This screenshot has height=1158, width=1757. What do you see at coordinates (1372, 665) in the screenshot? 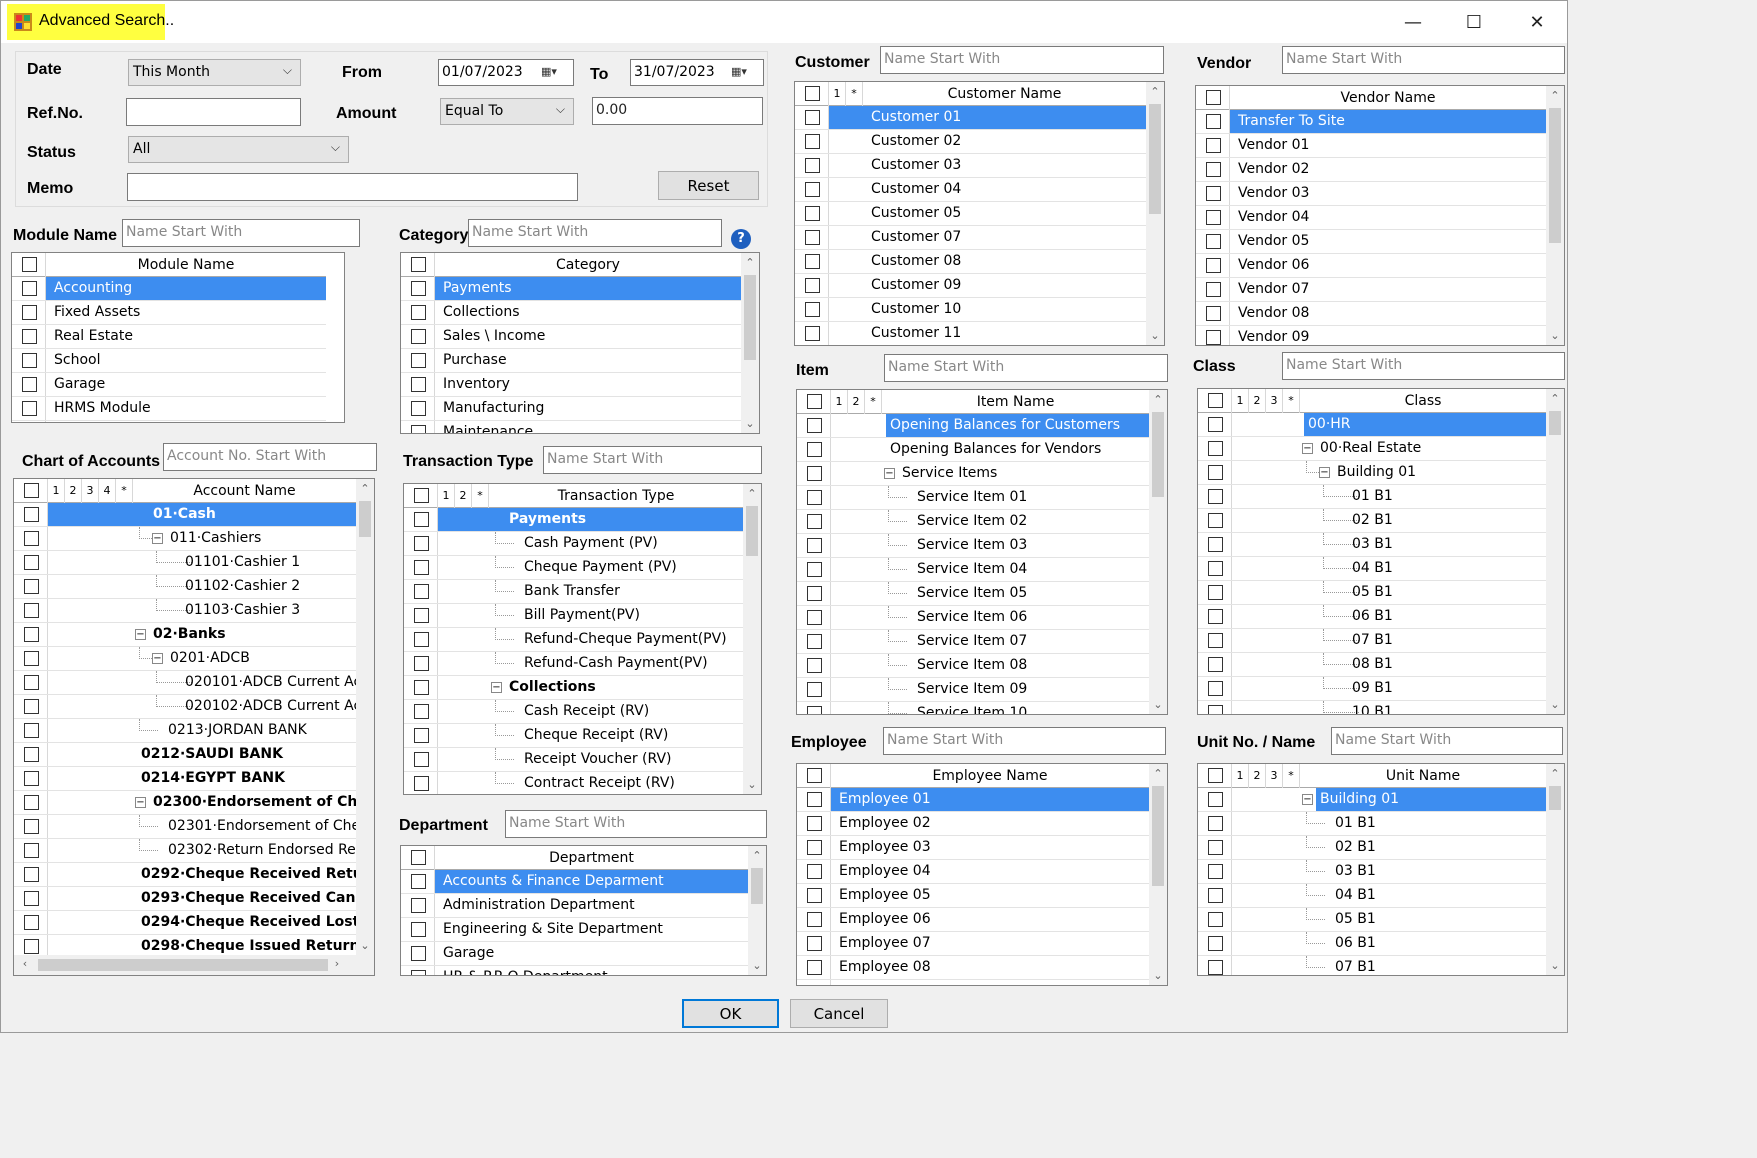
I see `klass-row: 08 B1` at bounding box center [1372, 665].